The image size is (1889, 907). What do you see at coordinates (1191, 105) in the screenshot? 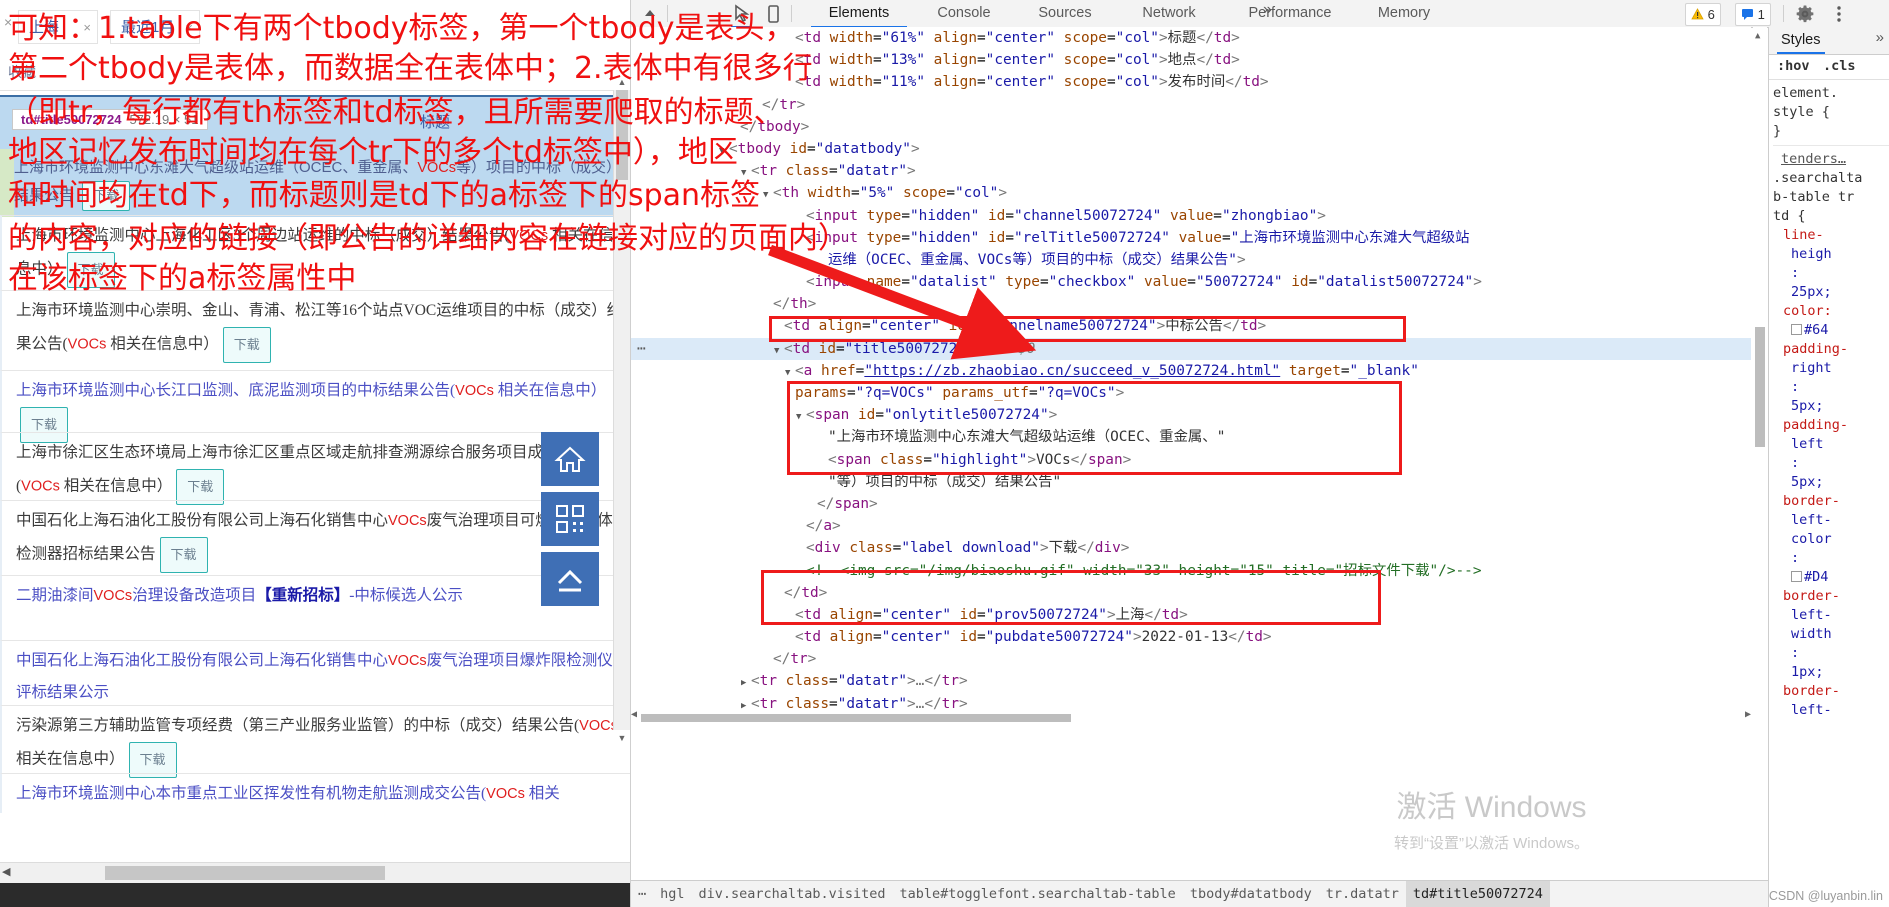
I see `dom-node: </tr>` at bounding box center [1191, 105].